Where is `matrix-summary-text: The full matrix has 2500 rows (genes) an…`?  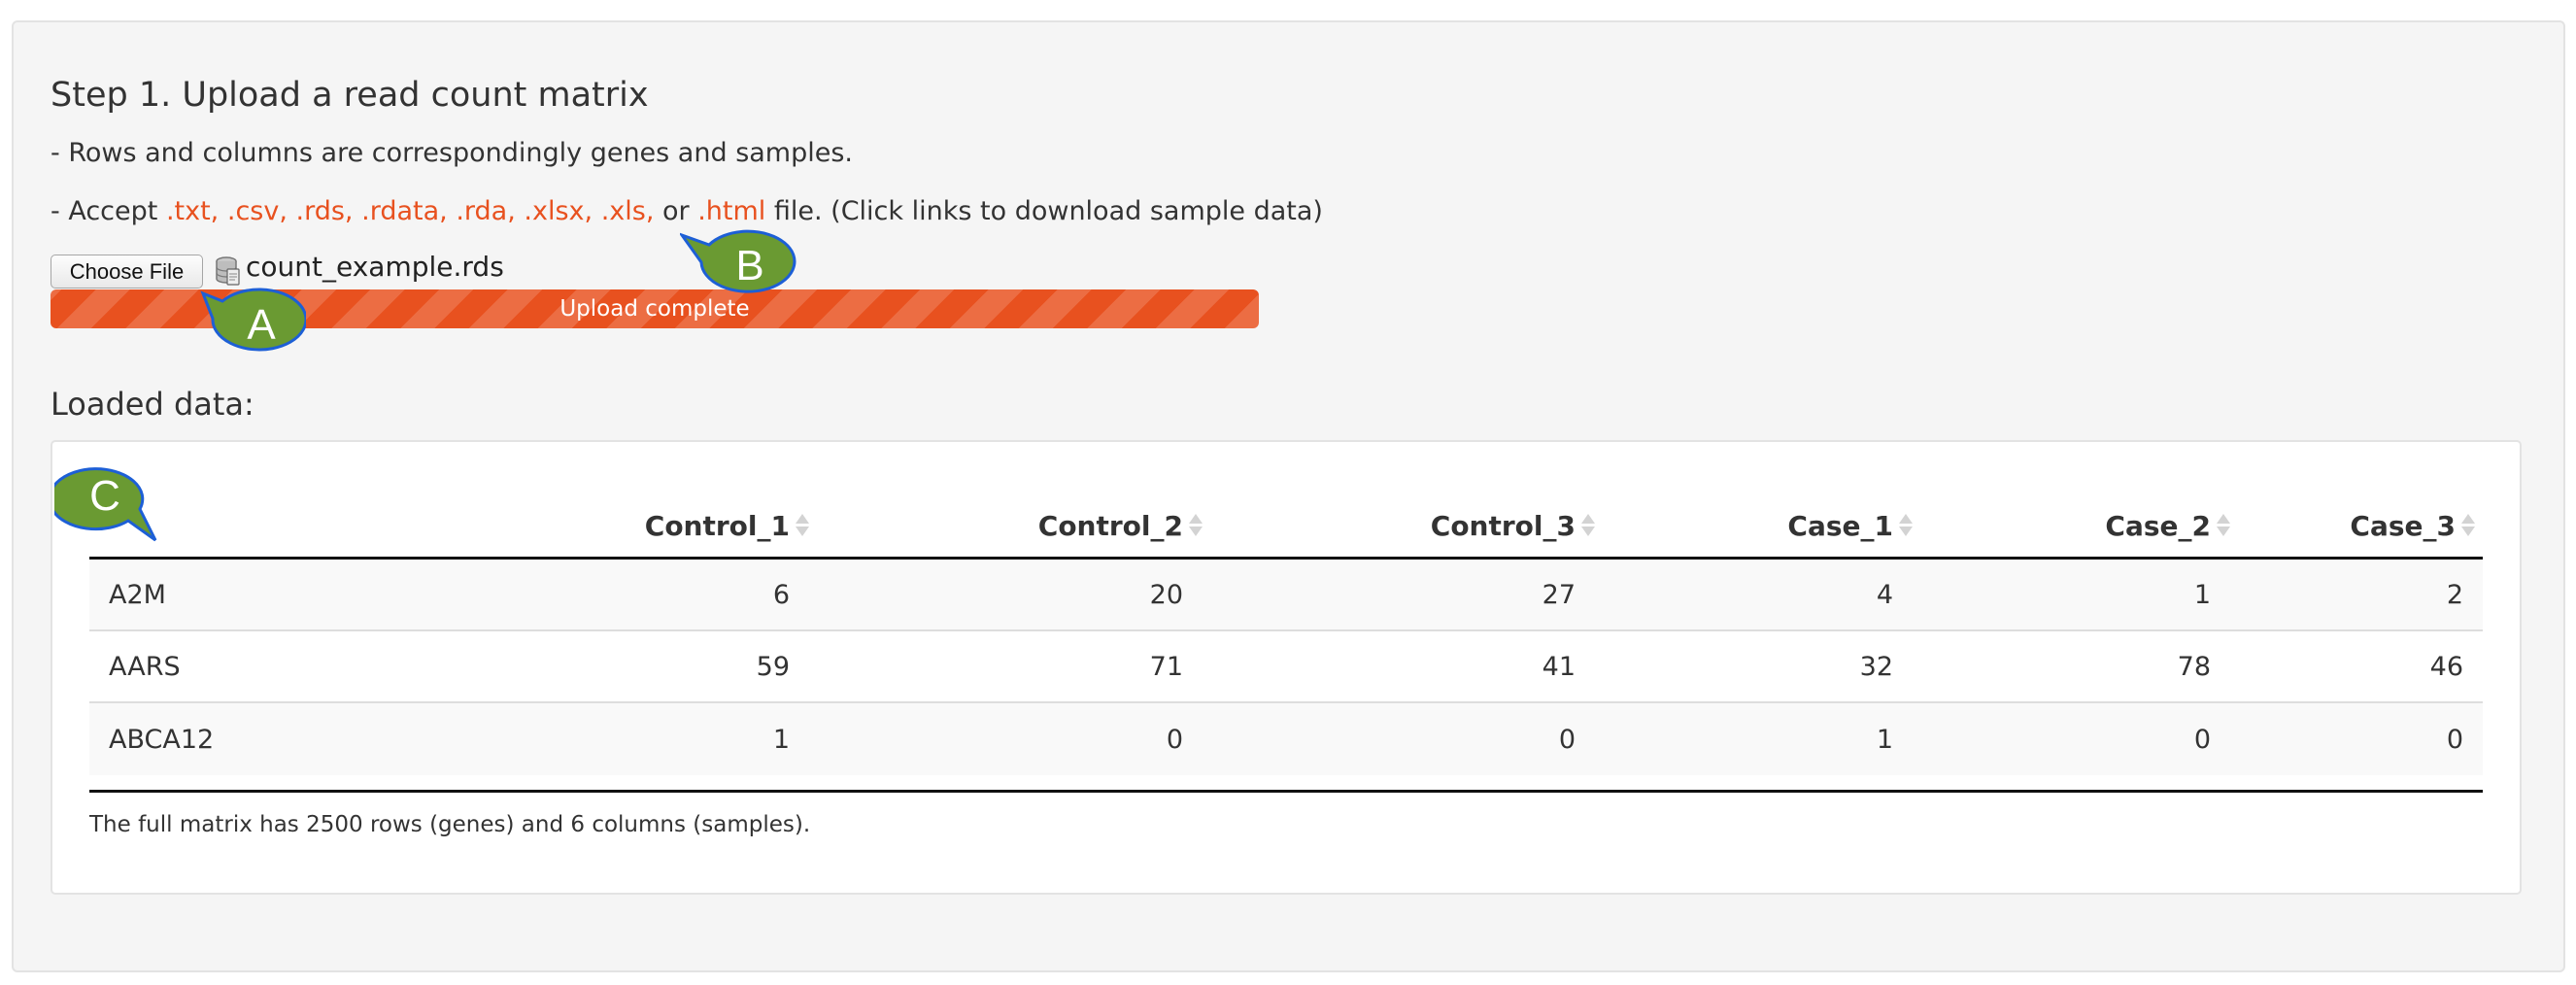 matrix-summary-text: The full matrix has 2500 rows (genes) an… is located at coordinates (450, 824).